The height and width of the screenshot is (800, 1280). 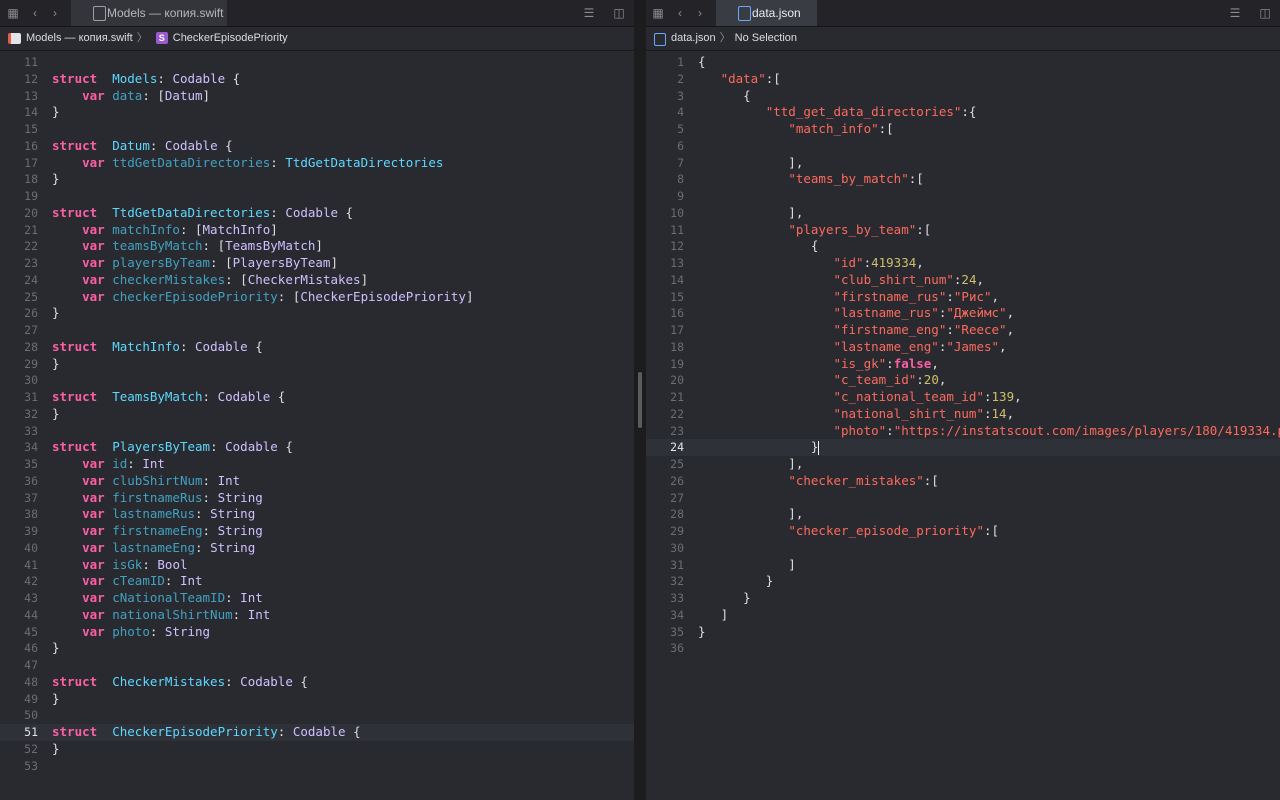 I want to click on code-line: 29}, so click(x=317, y=364).